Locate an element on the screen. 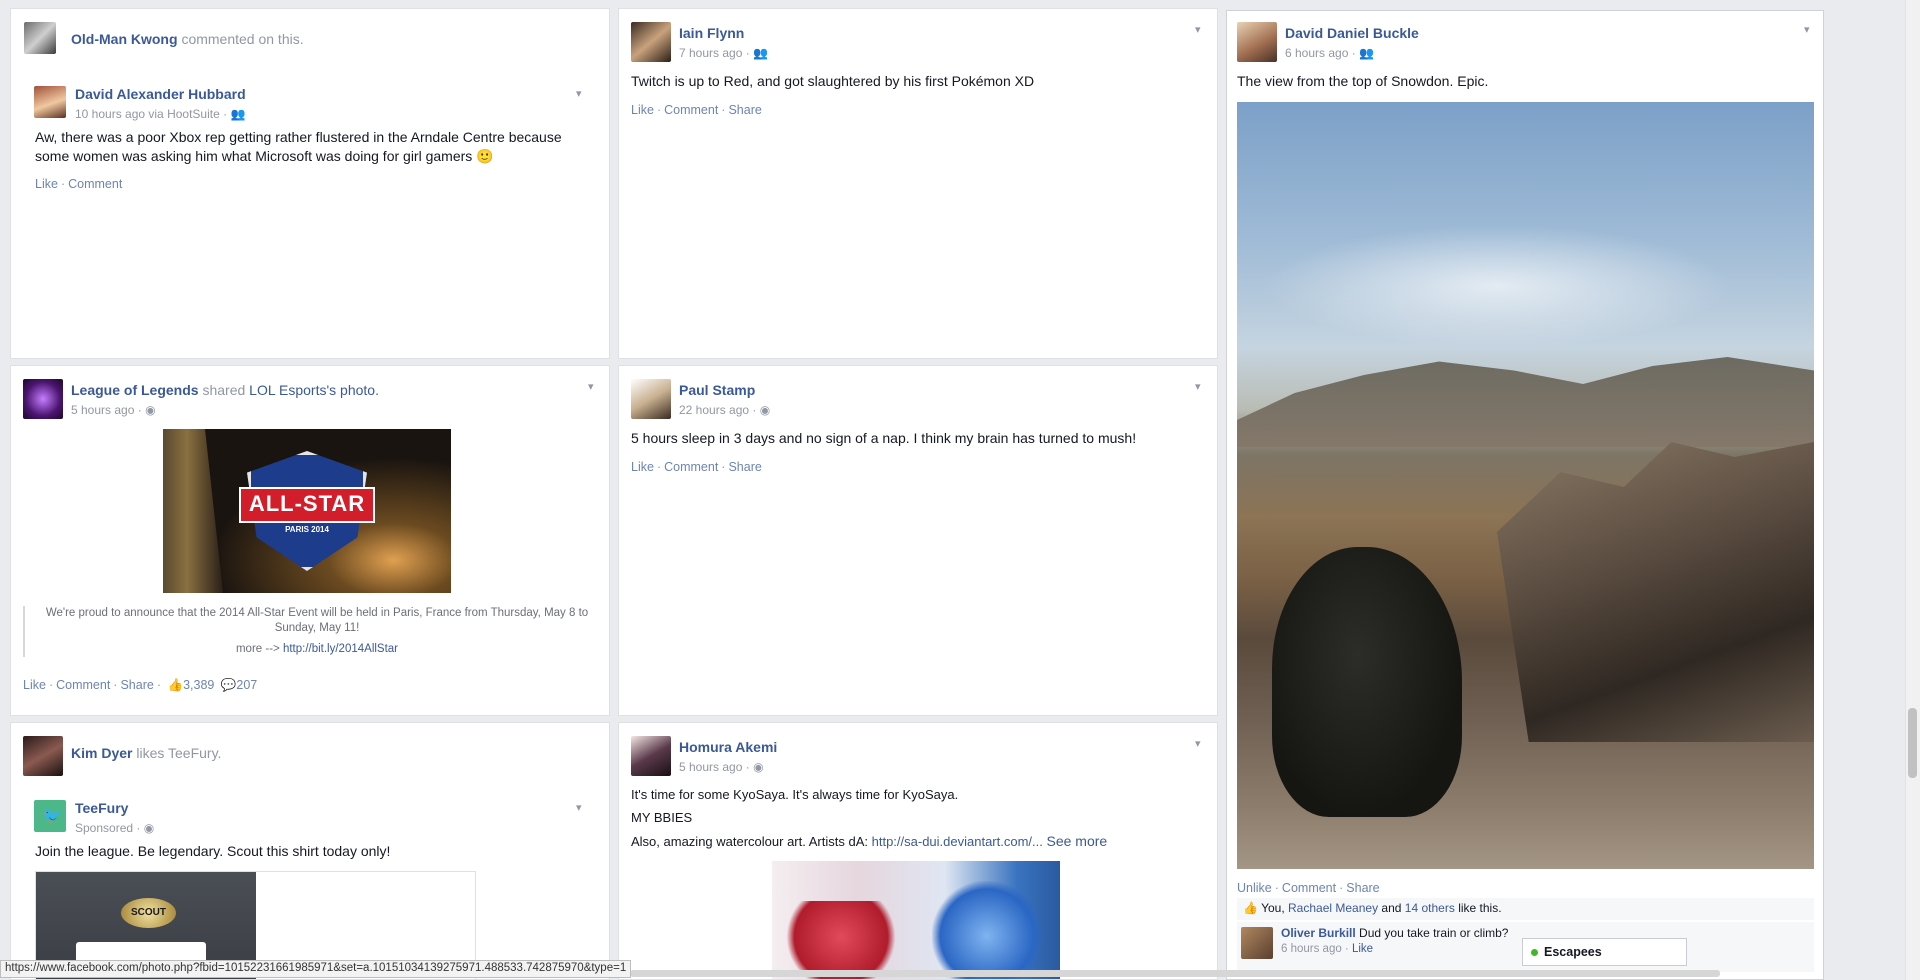 The image size is (1920, 980). vertical-scrollbar is located at coordinates (1912, 490).